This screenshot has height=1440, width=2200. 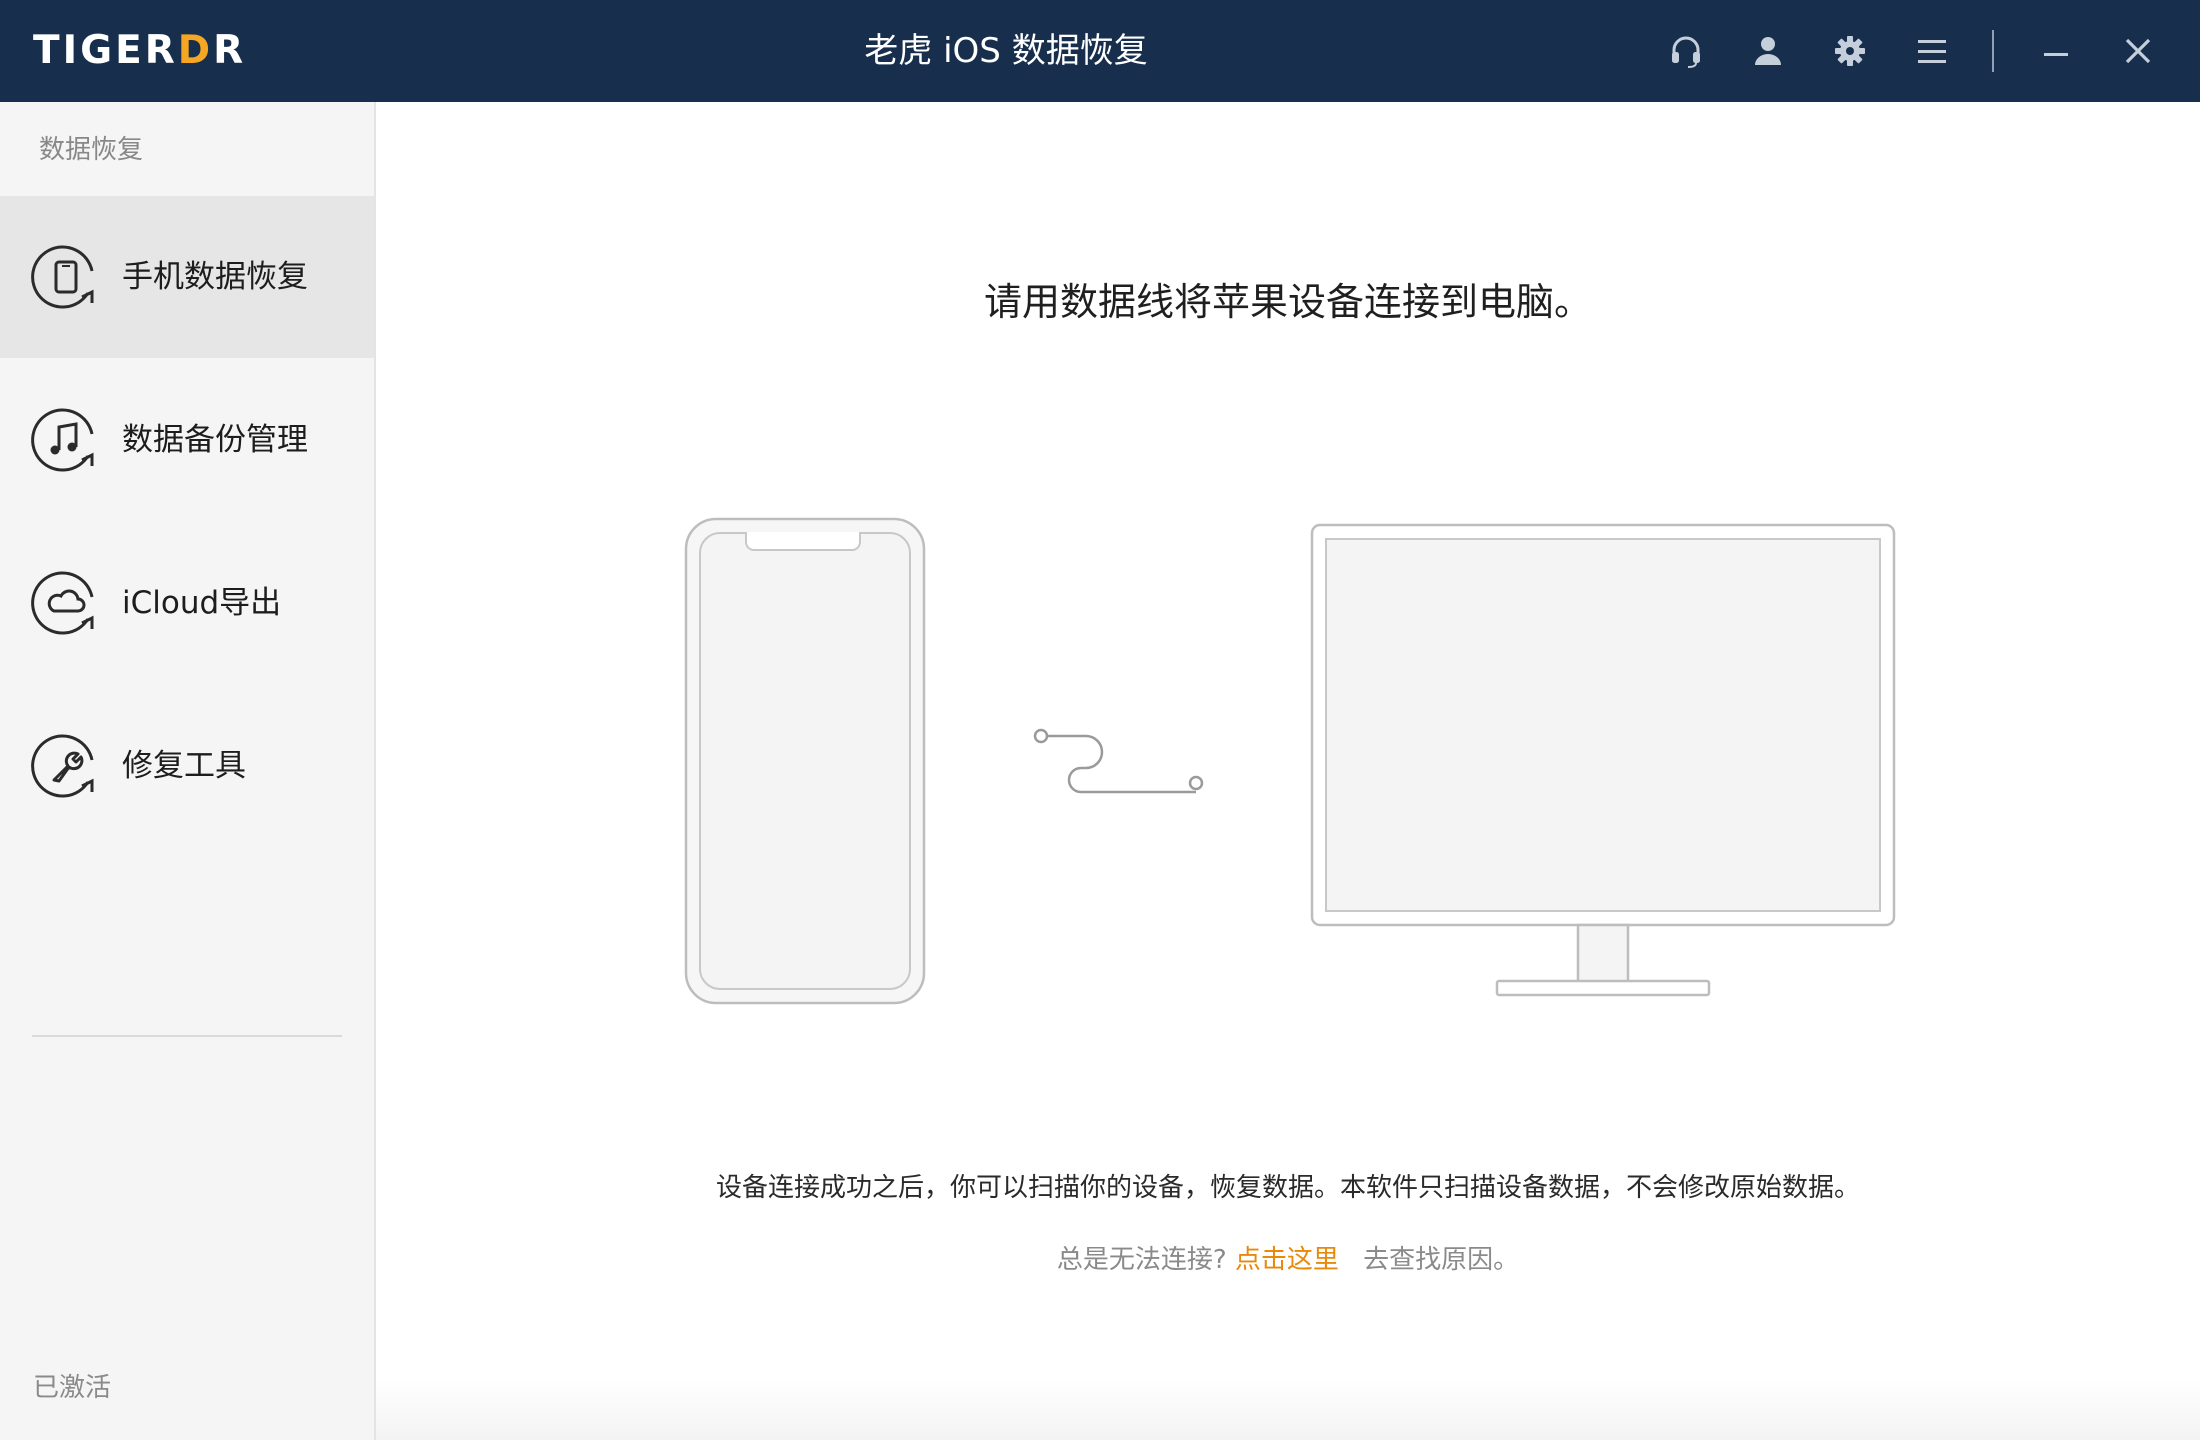 I want to click on help-prefix: 总是无法连接?, so click(x=1141, y=1260).